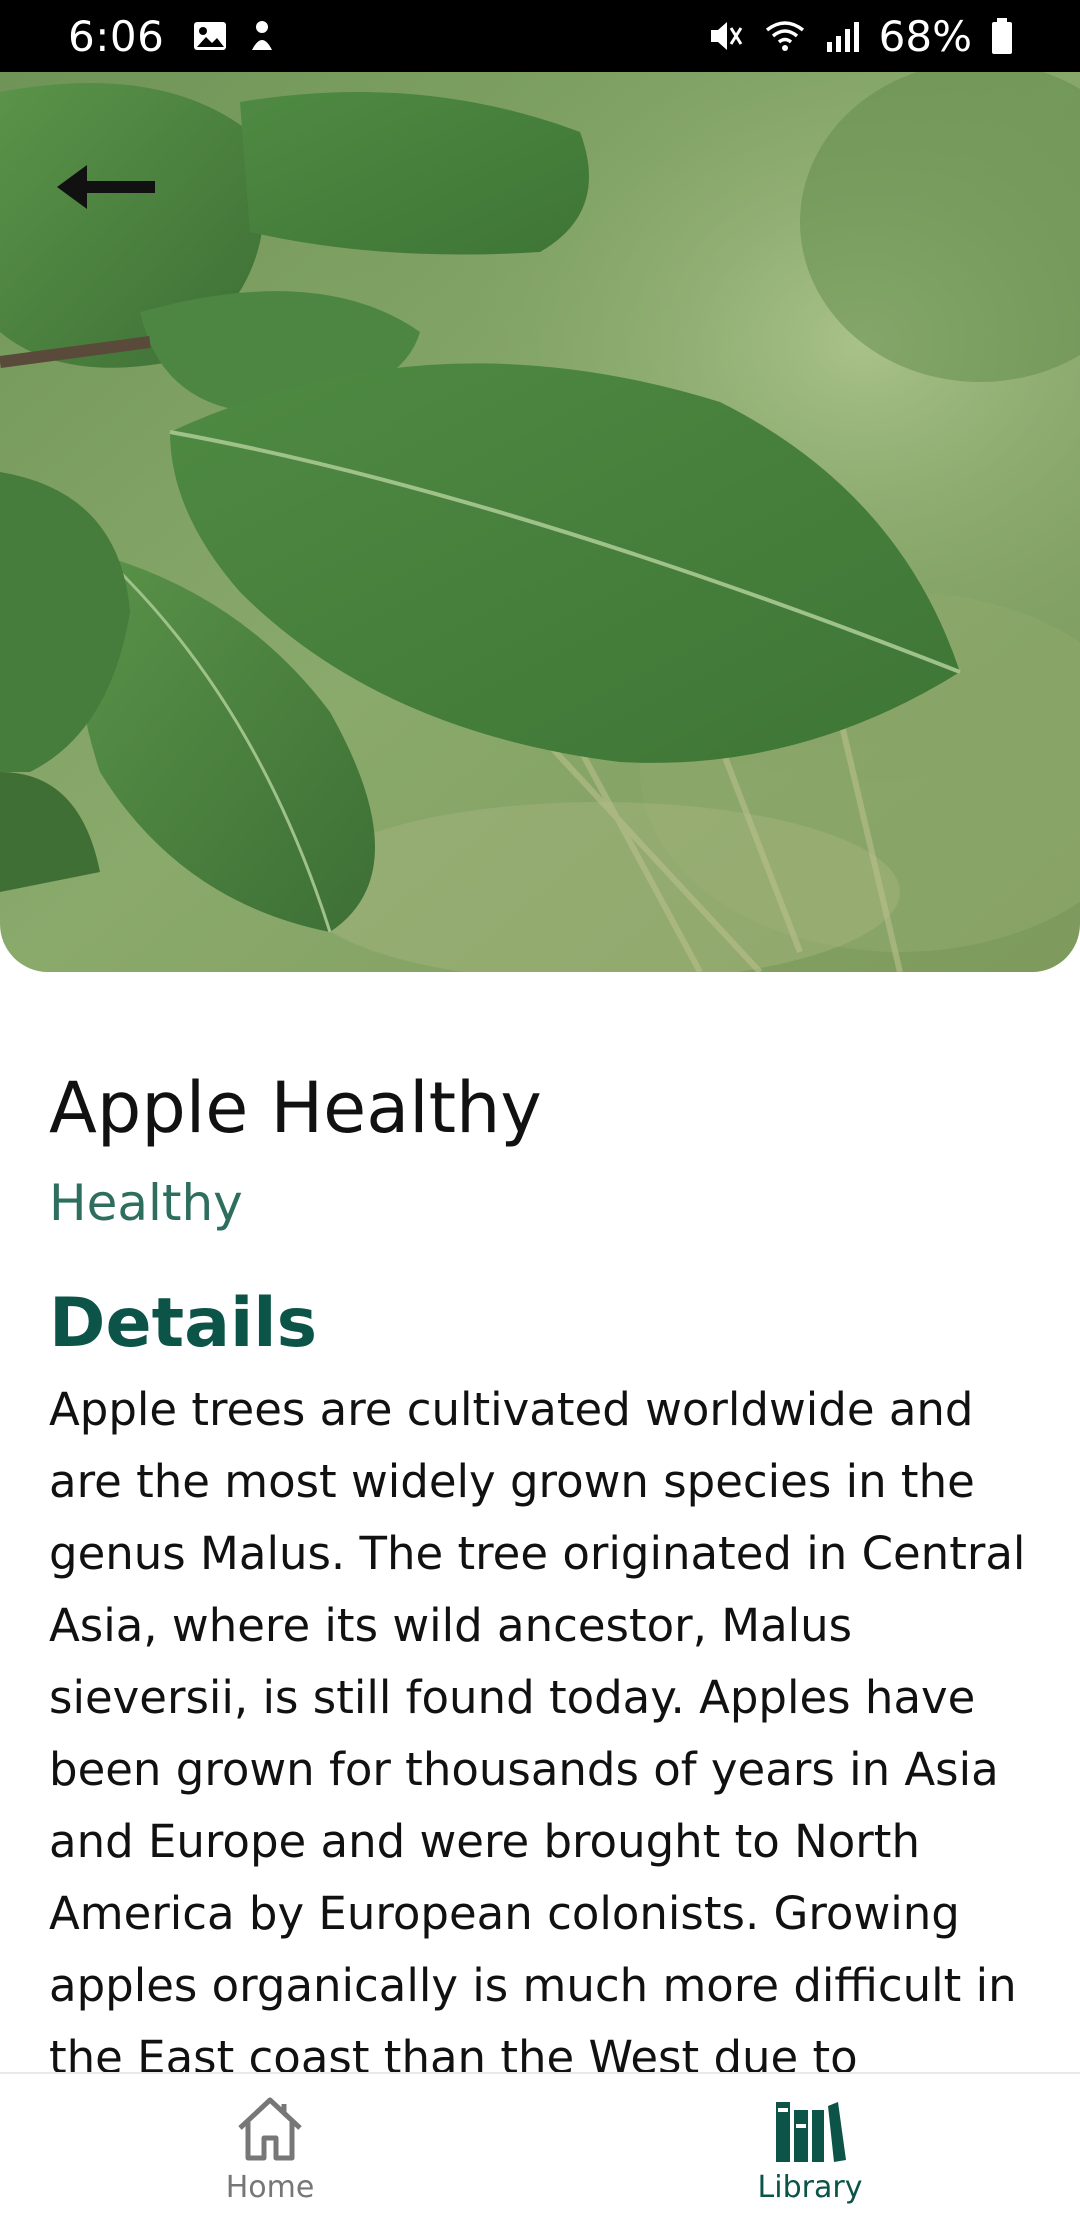  What do you see at coordinates (811, 2132) in the screenshot?
I see `library-icon` at bounding box center [811, 2132].